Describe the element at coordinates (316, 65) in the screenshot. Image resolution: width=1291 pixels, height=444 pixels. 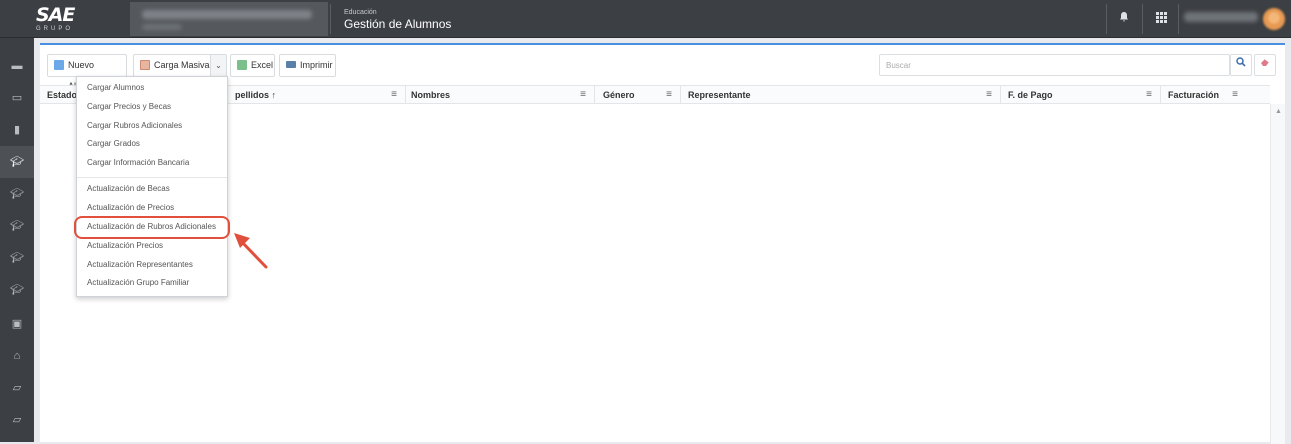
I see `print-label: Imprimir` at that location.